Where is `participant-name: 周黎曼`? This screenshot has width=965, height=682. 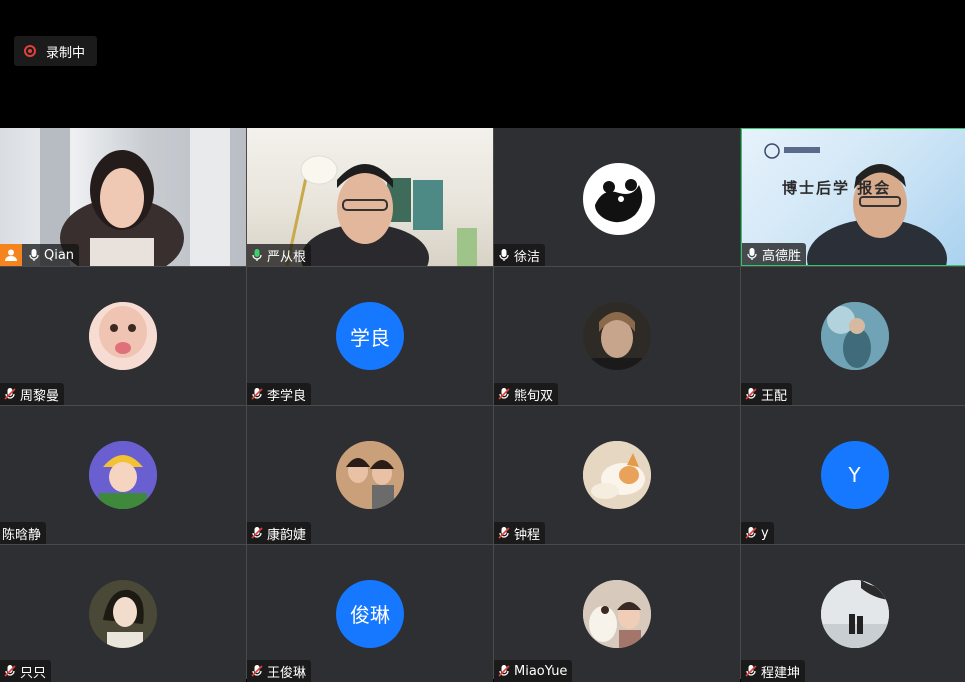
participant-name: 周黎曼 is located at coordinates (40, 396).